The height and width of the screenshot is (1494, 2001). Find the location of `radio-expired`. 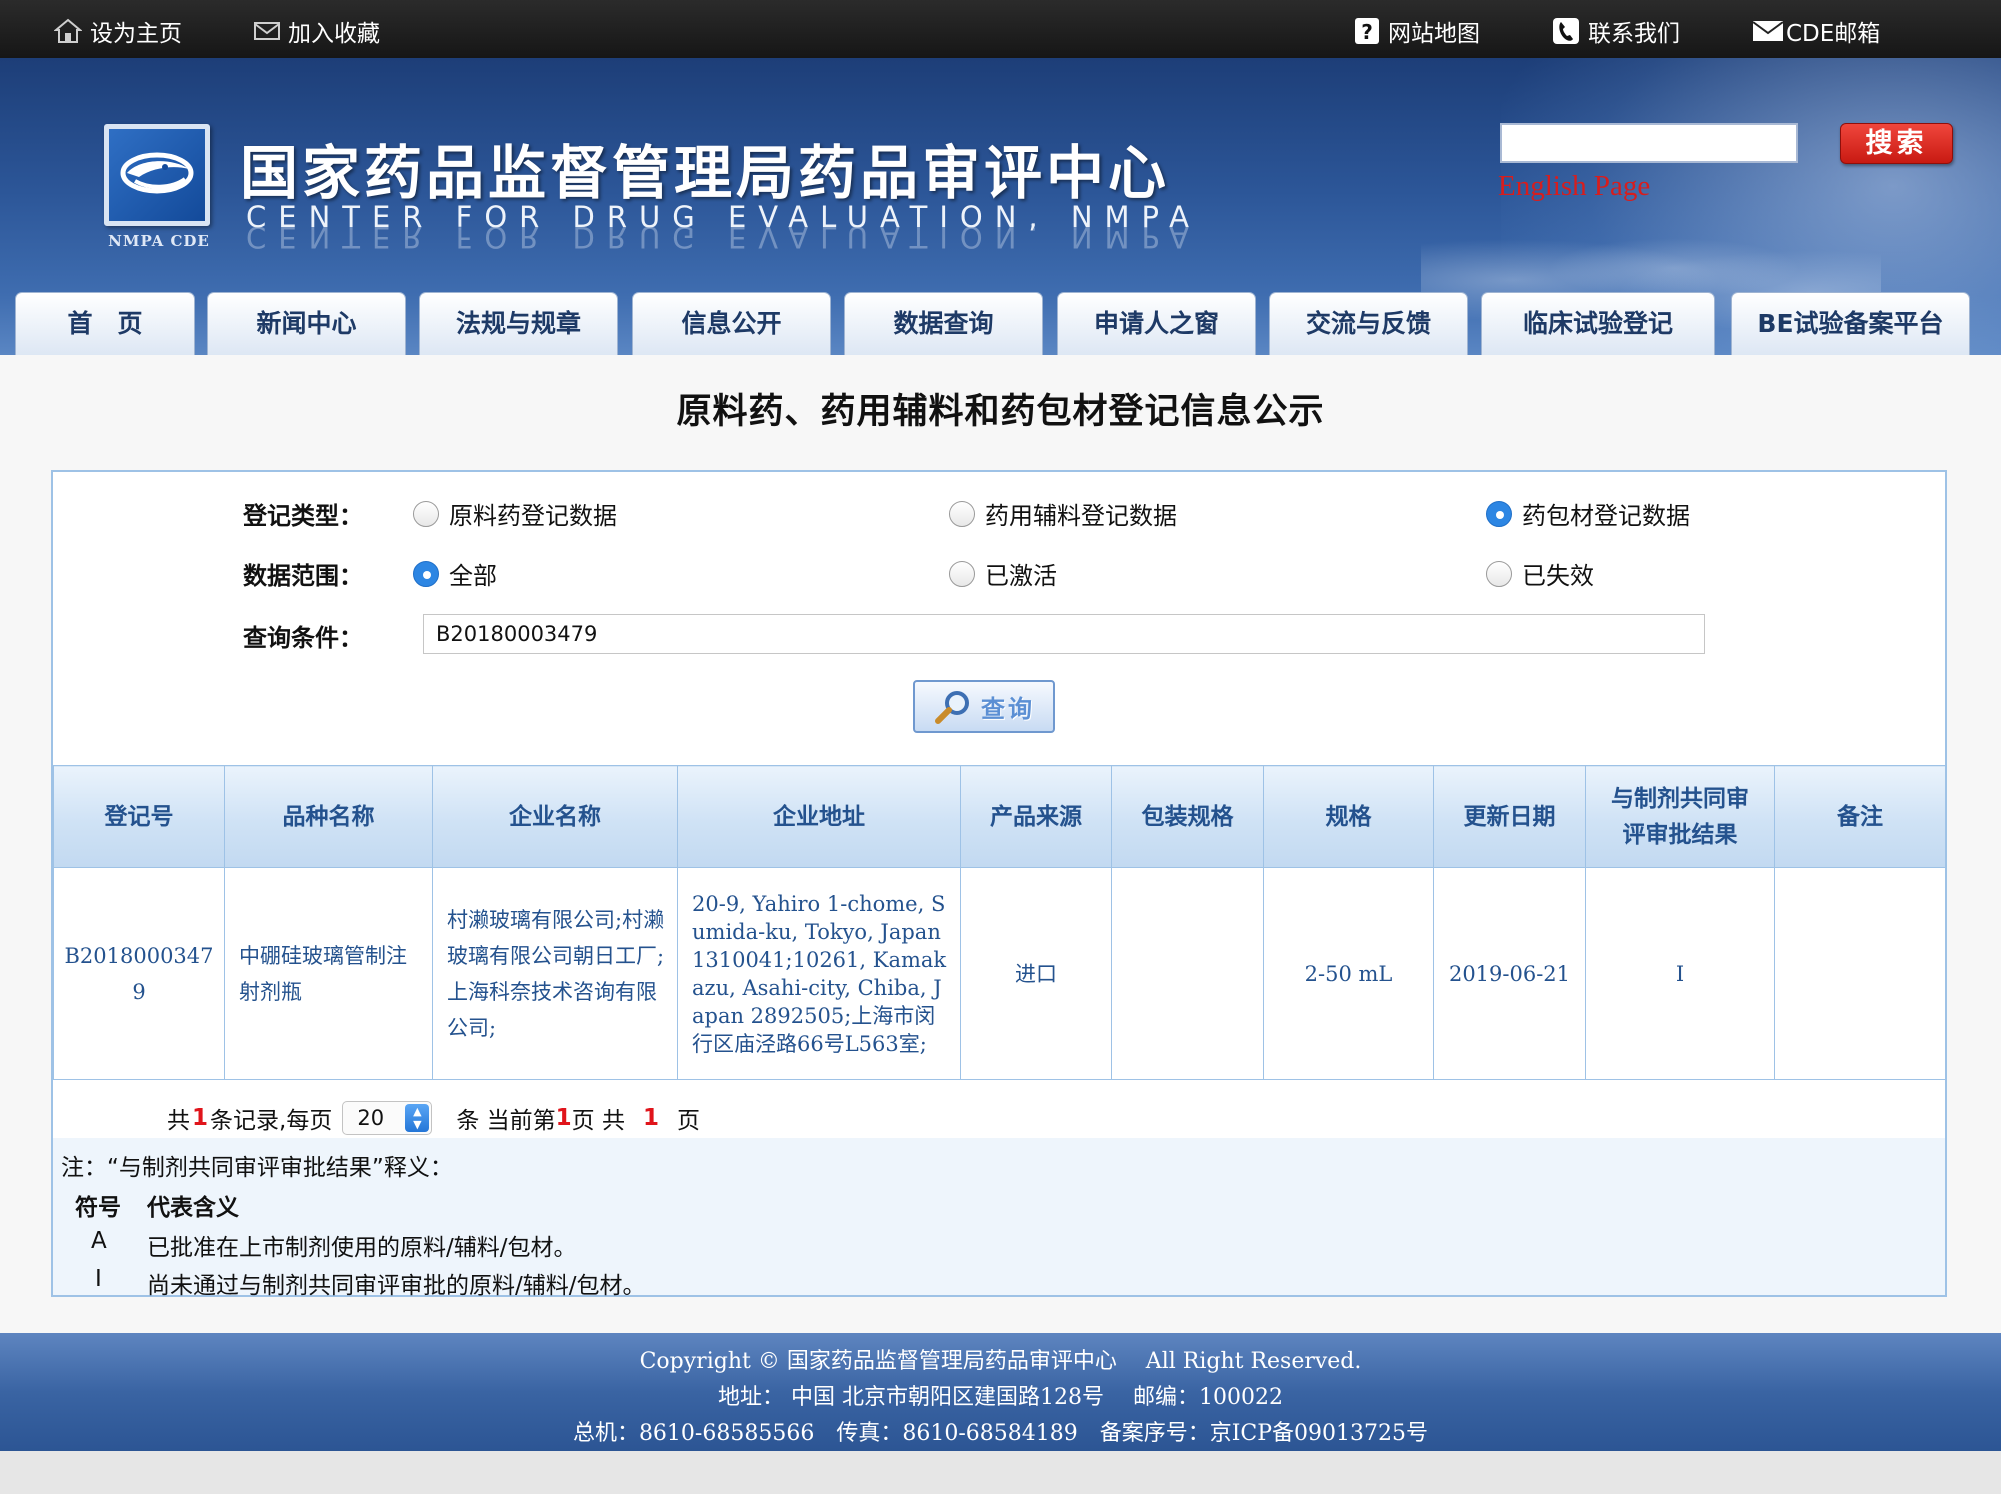

radio-expired is located at coordinates (1499, 573).